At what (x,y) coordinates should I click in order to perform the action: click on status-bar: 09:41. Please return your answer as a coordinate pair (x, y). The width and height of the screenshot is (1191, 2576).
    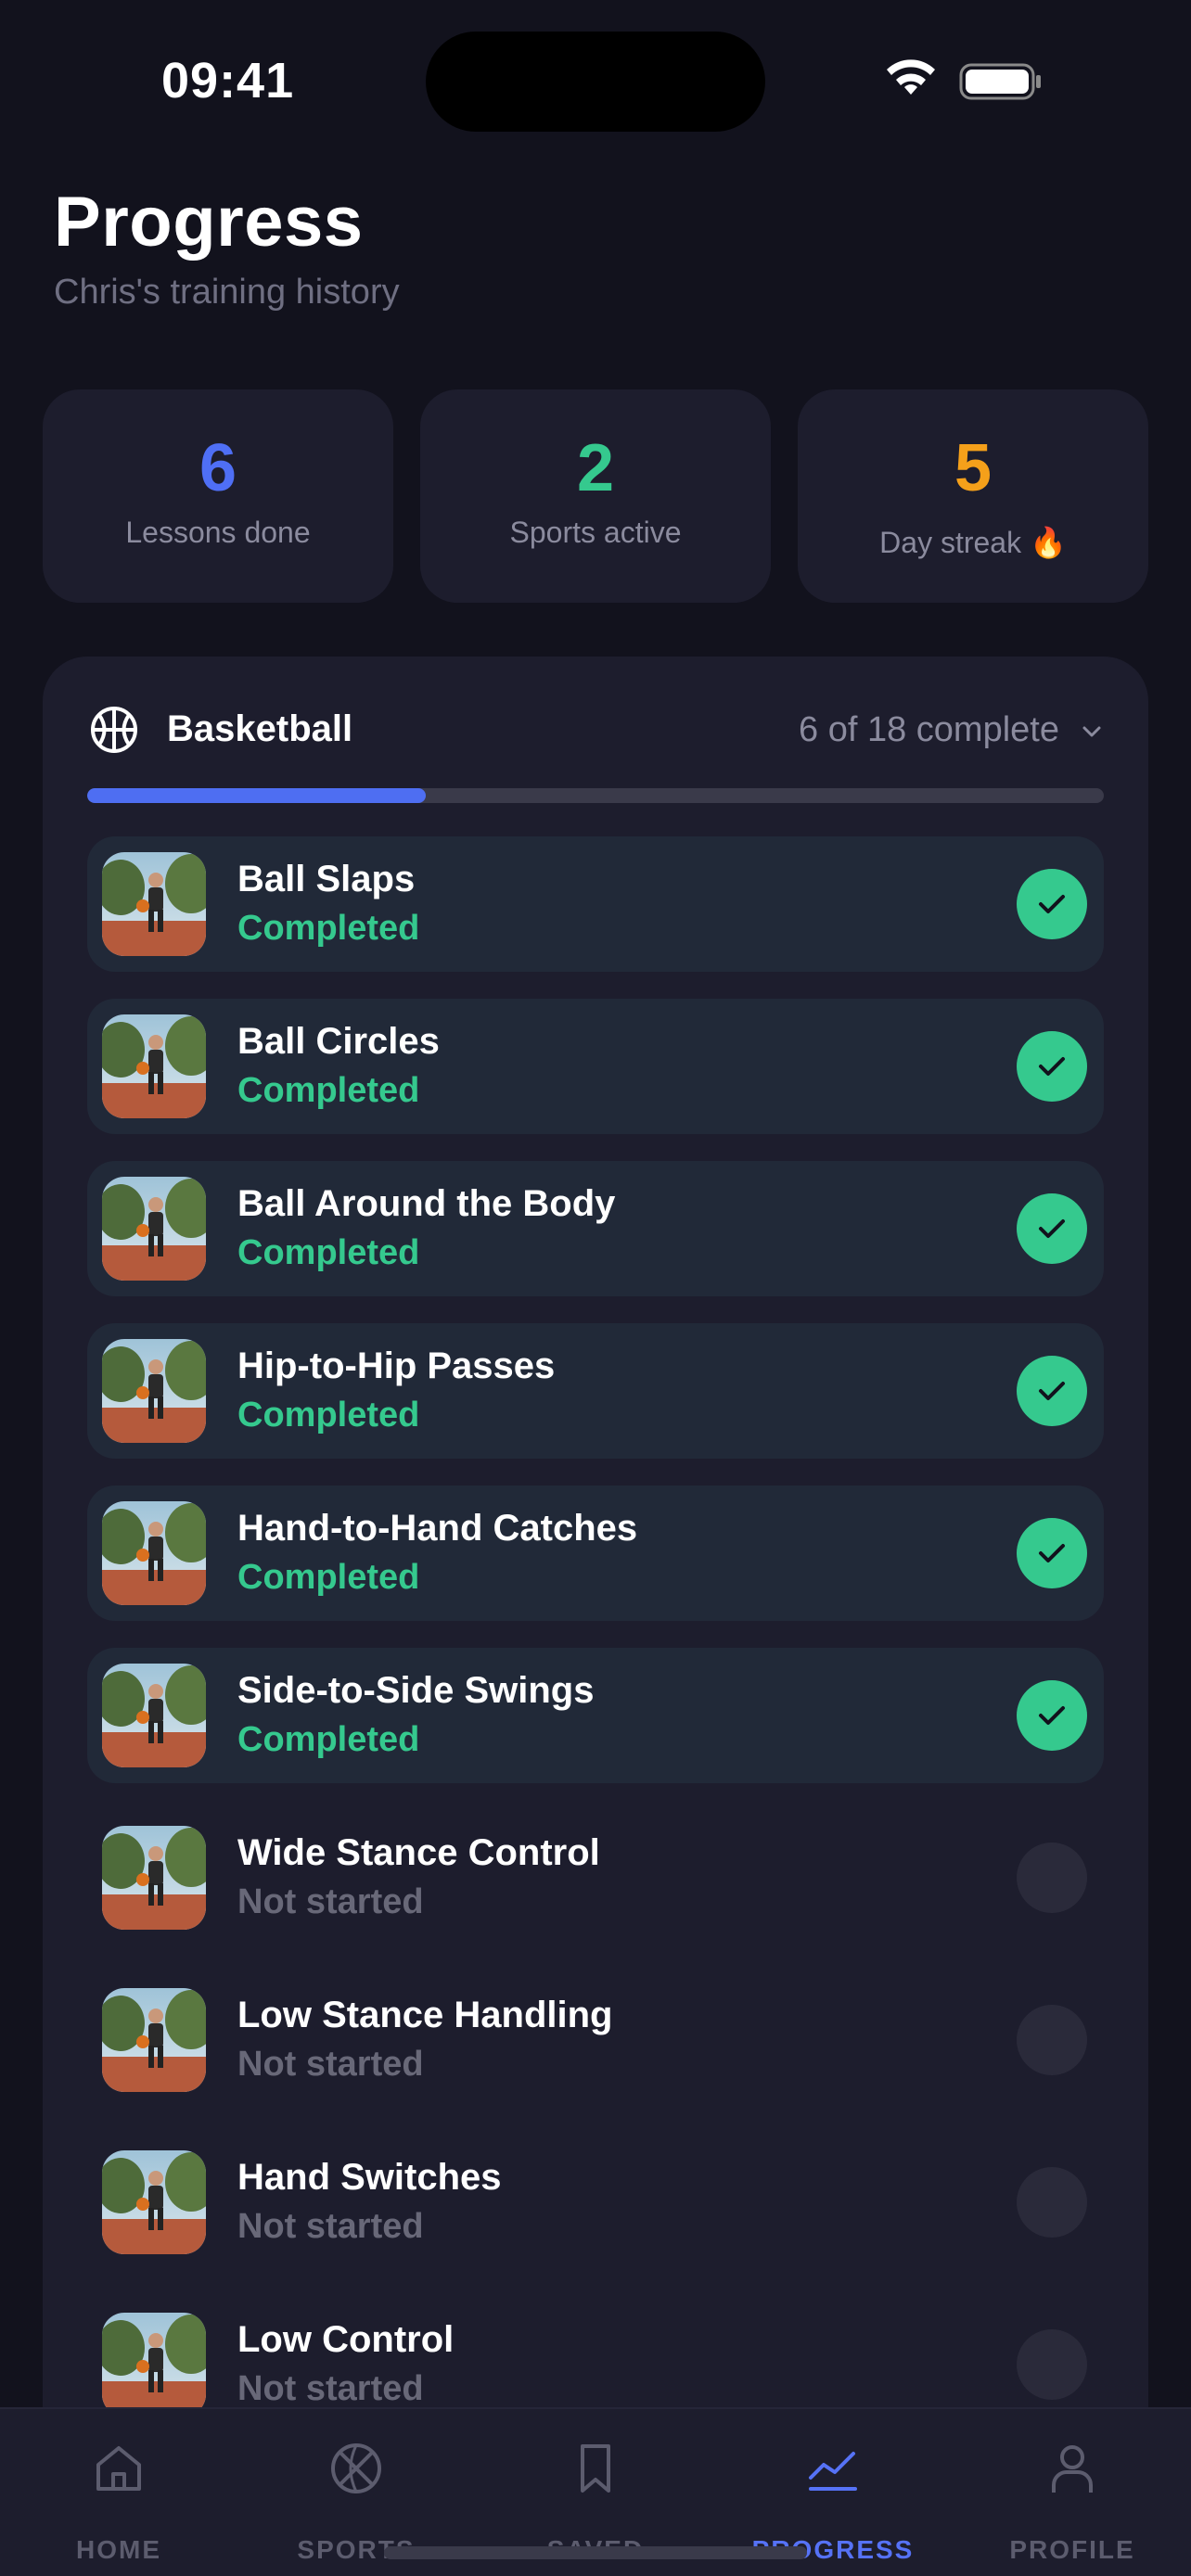
    Looking at the image, I should click on (595, 74).